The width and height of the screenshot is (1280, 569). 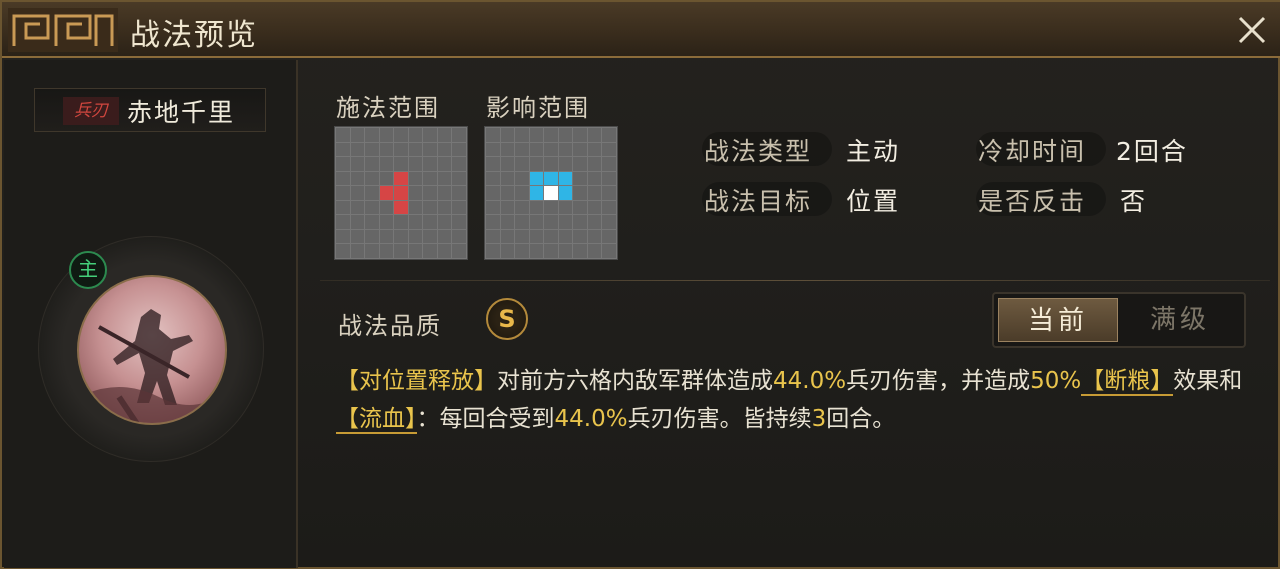 I want to click on cooldown-value: 2回合, so click(x=1152, y=151).